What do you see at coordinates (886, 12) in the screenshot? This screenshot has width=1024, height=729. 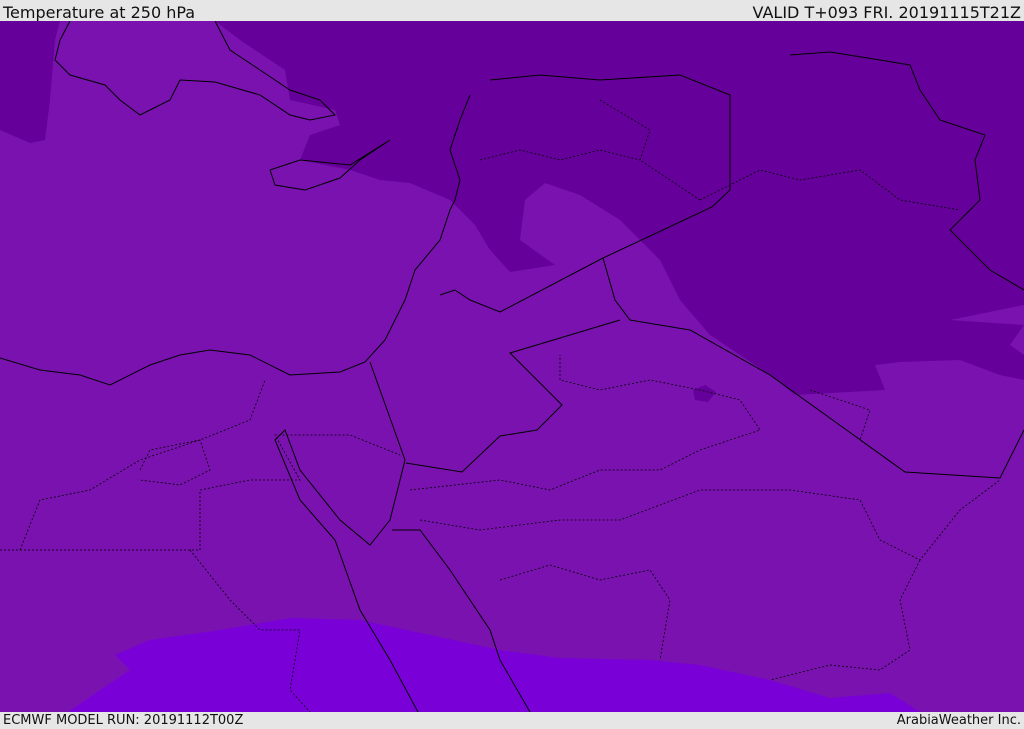 I see `valid-time: VALID T+093 FRI. 20191115T21Z` at bounding box center [886, 12].